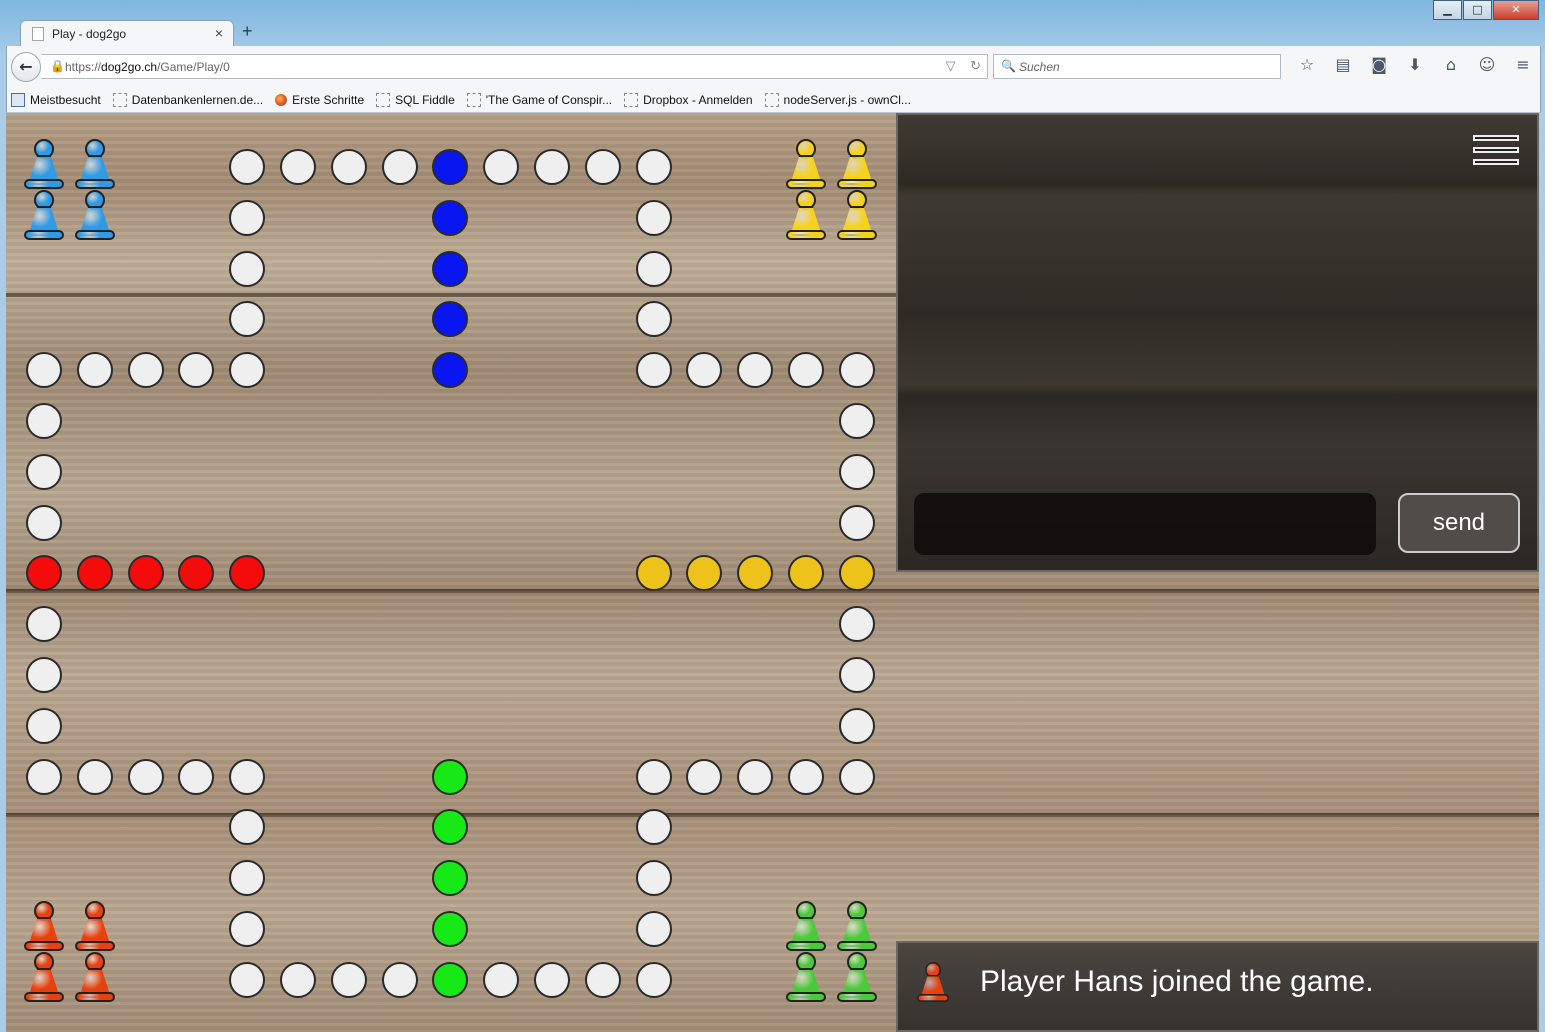  What do you see at coordinates (514, 66) in the screenshot?
I see `address-bar: 🔒 https://dog2go.ch/Game/Play/0 ▽ ↻` at bounding box center [514, 66].